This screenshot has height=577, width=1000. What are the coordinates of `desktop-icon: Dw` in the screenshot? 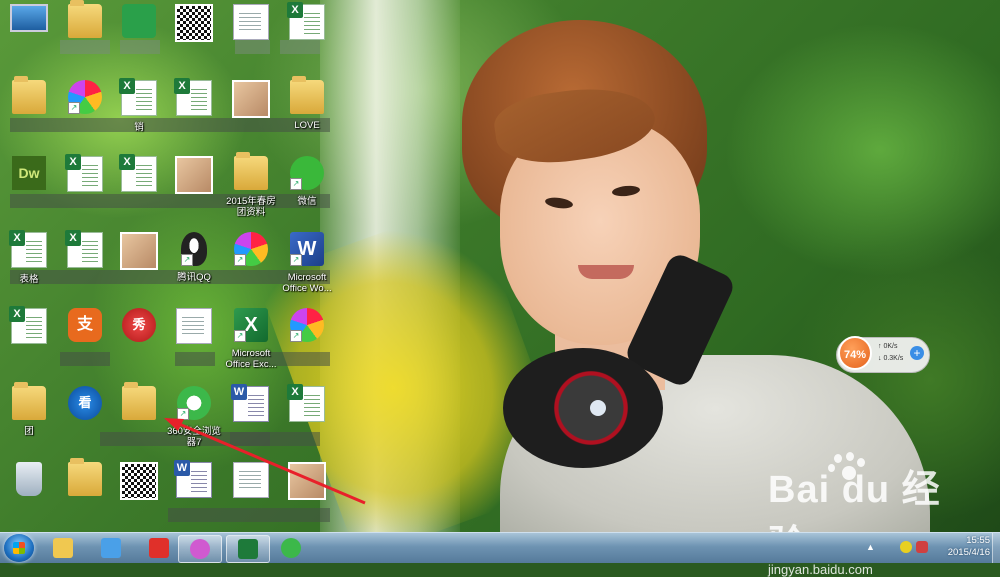 It's located at (29, 176).